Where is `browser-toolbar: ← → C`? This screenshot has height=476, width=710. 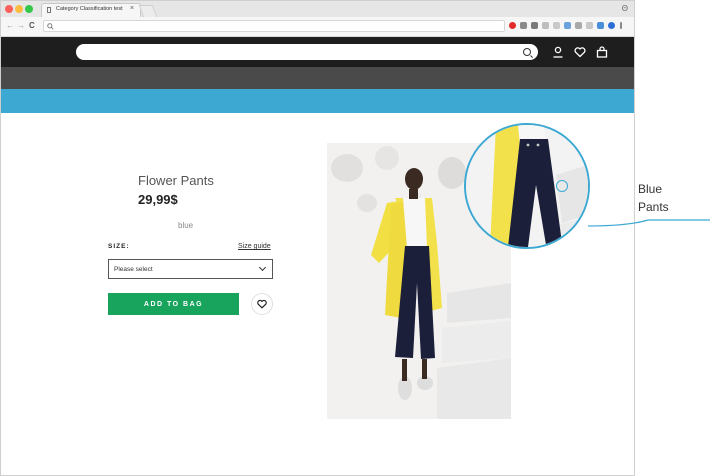
browser-toolbar: ← → C is located at coordinates (317, 27).